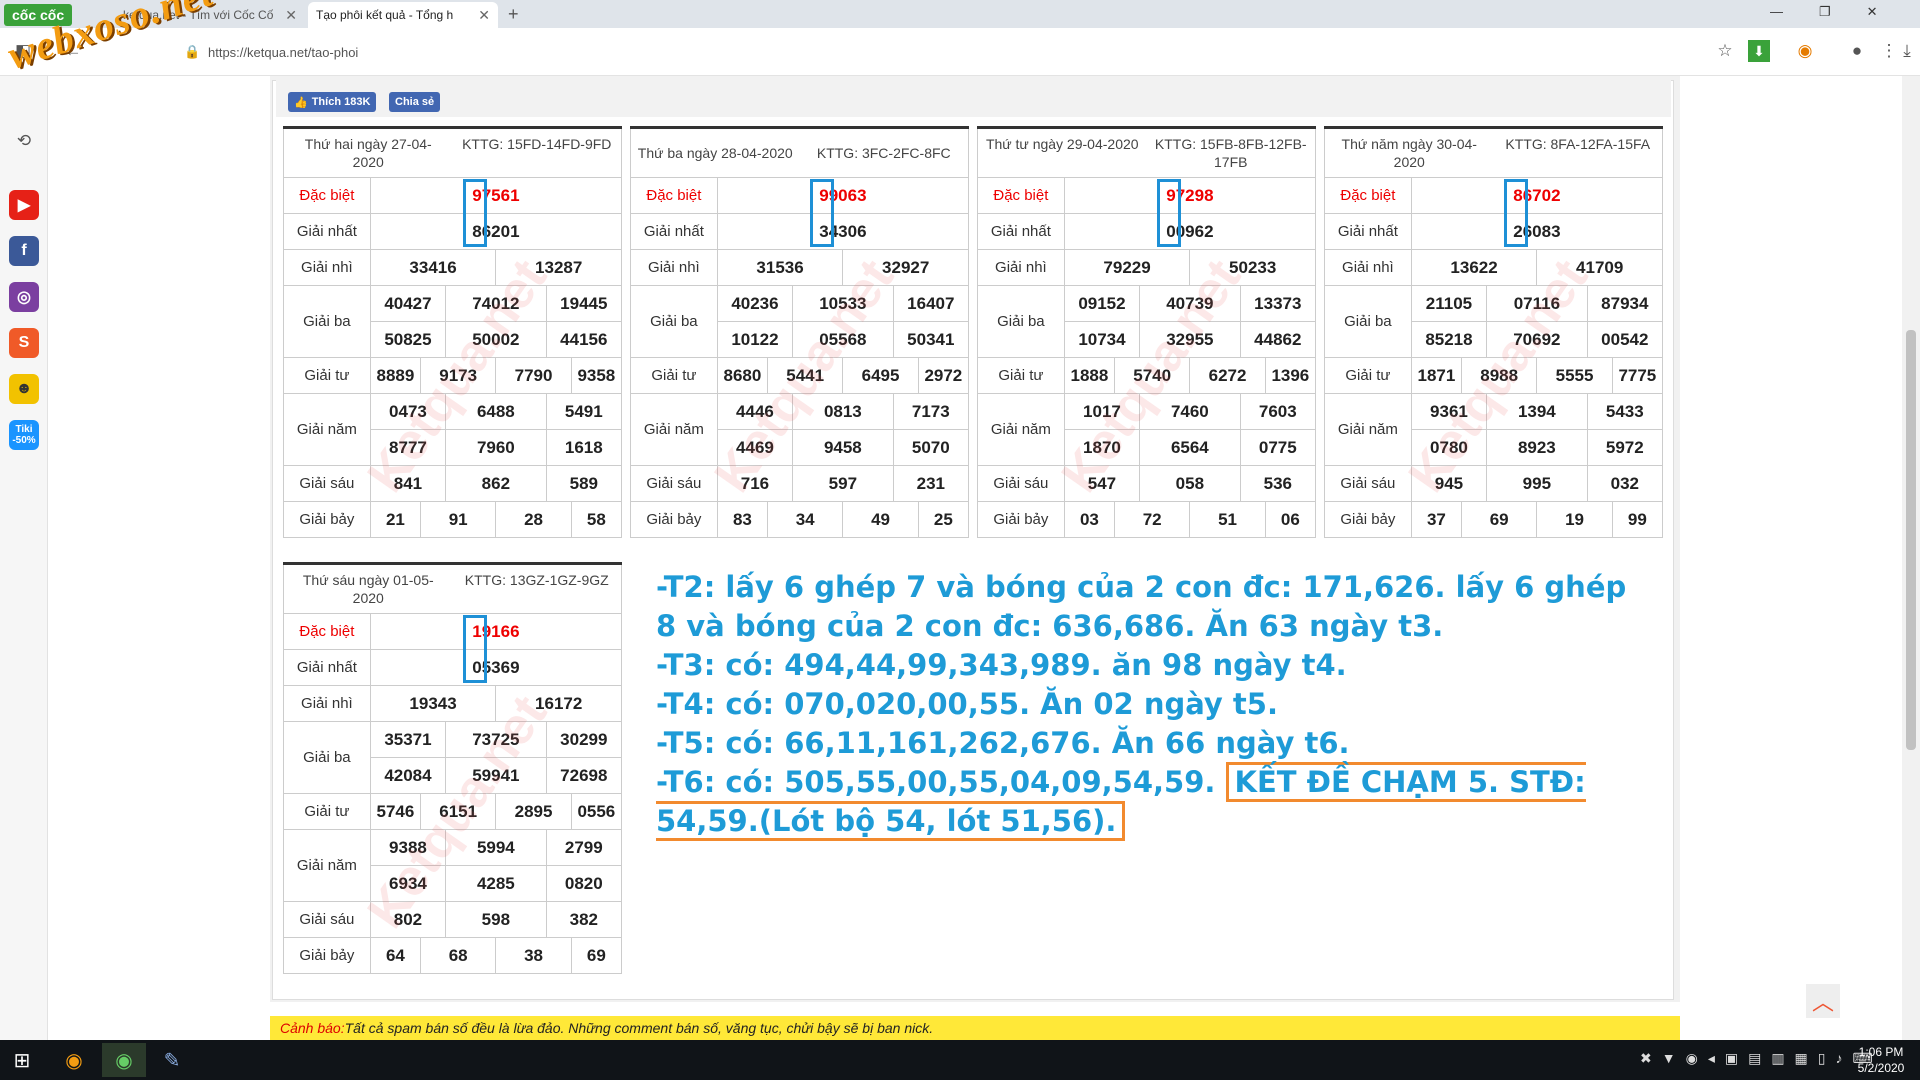 The image size is (1920, 1080). What do you see at coordinates (931, 447) in the screenshot?
I see `prize-number: 5070` at bounding box center [931, 447].